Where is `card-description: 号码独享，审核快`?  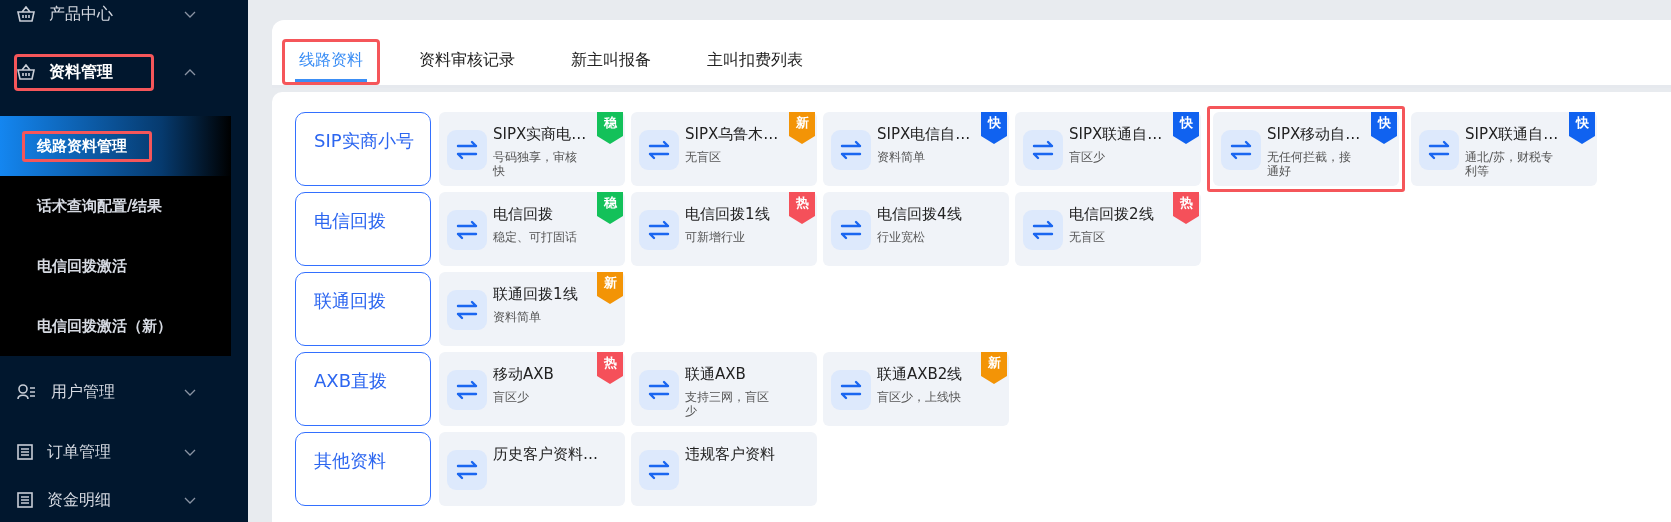
card-description: 号码独享，审核快 is located at coordinates (535, 164).